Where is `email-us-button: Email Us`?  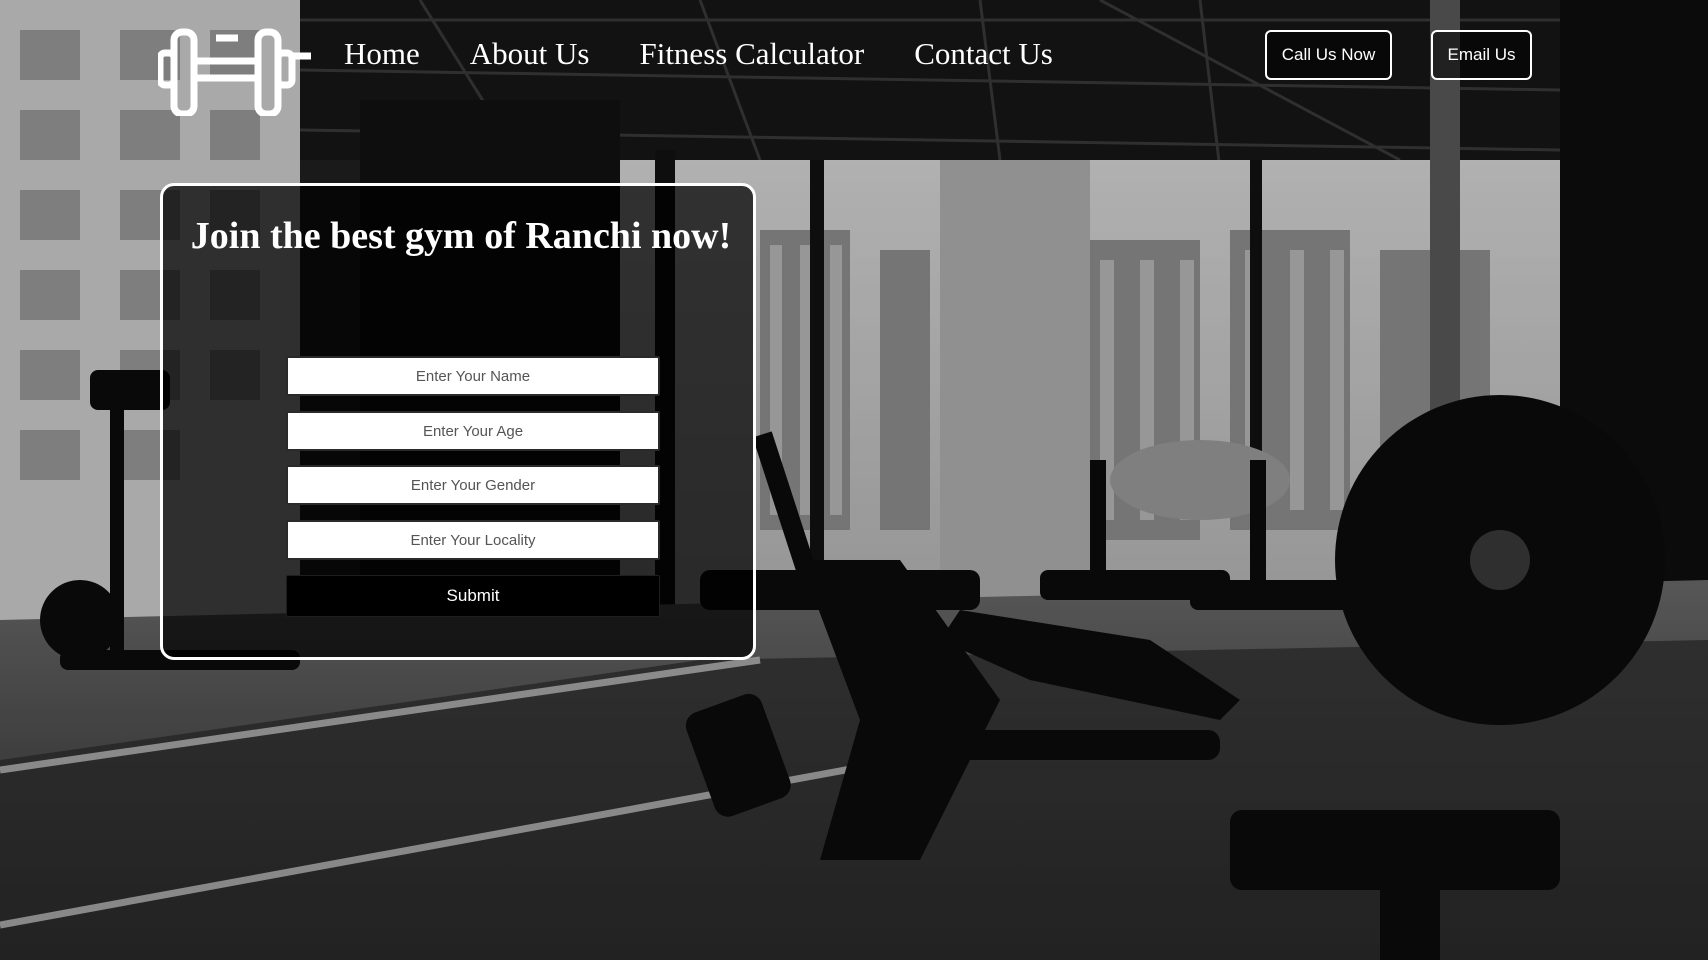
email-us-button: Email Us is located at coordinates (1481, 55).